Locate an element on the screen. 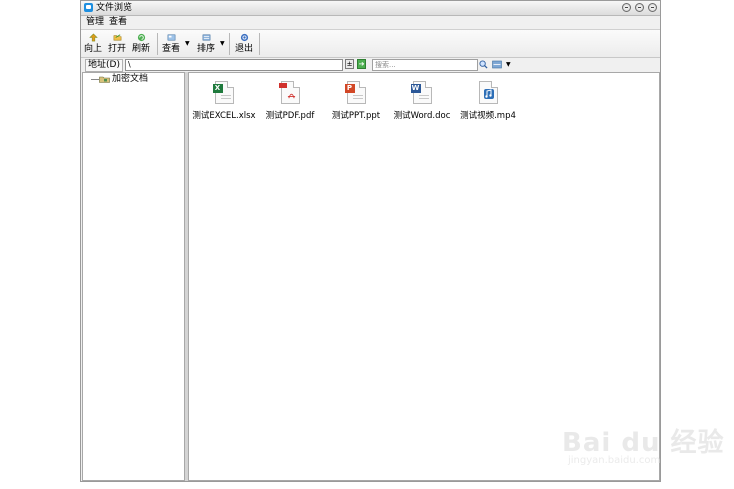  file-item-video: 测试视频.mp4 is located at coordinates (488, 101).